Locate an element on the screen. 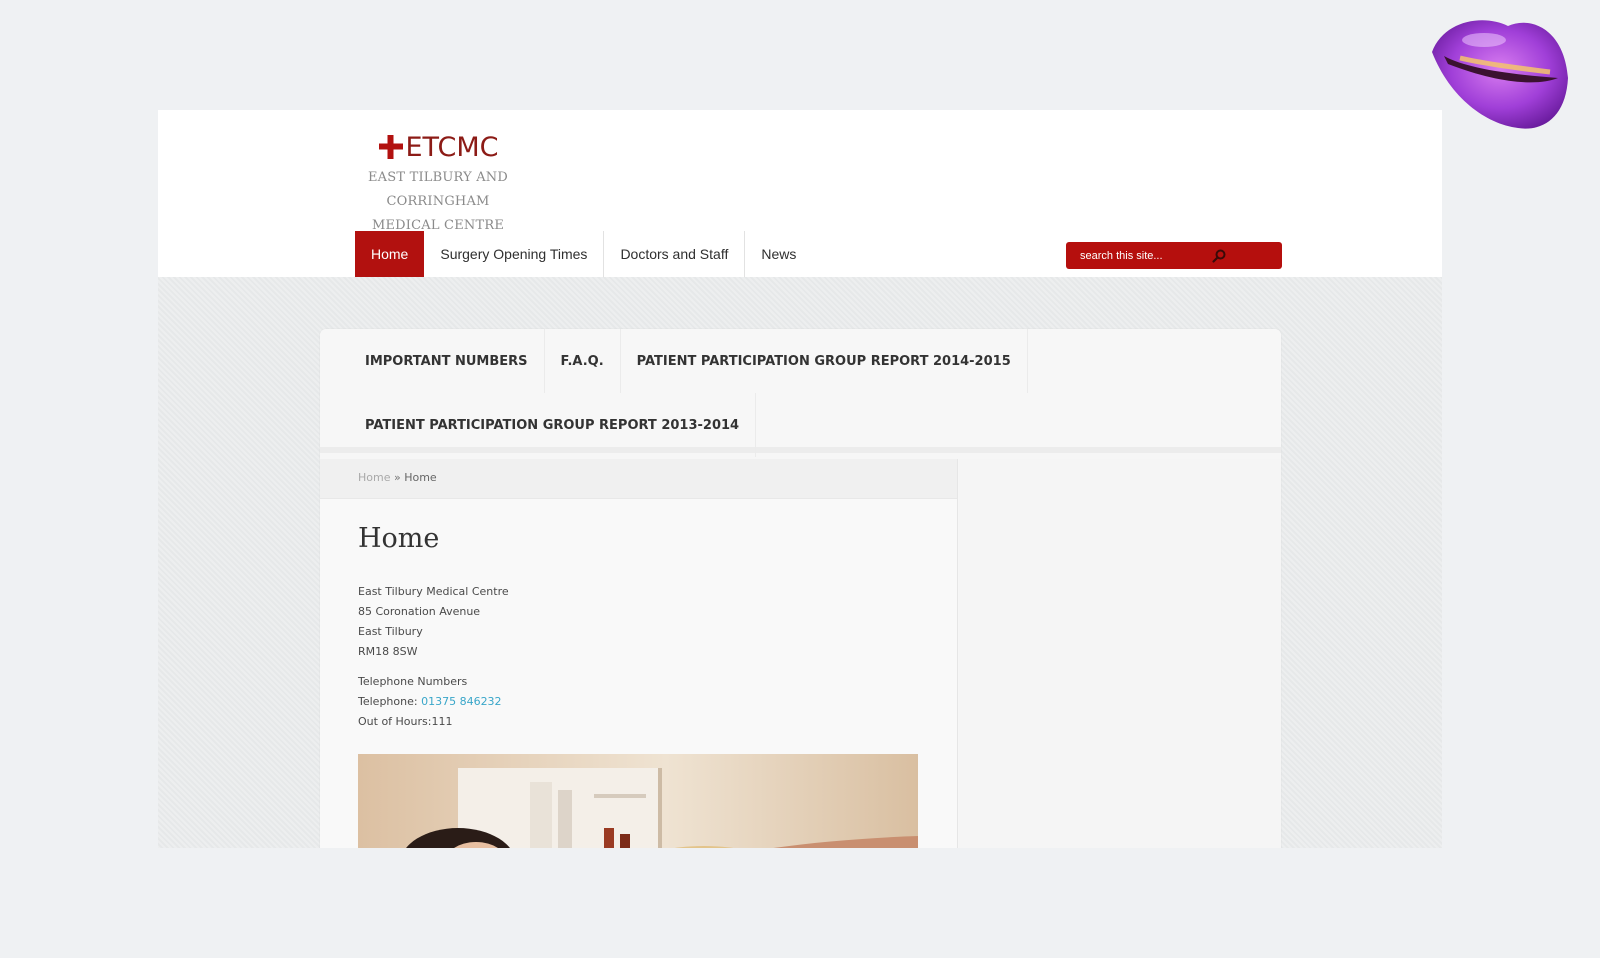 The image size is (1600, 958). nav-item-home: Home is located at coordinates (390, 254).